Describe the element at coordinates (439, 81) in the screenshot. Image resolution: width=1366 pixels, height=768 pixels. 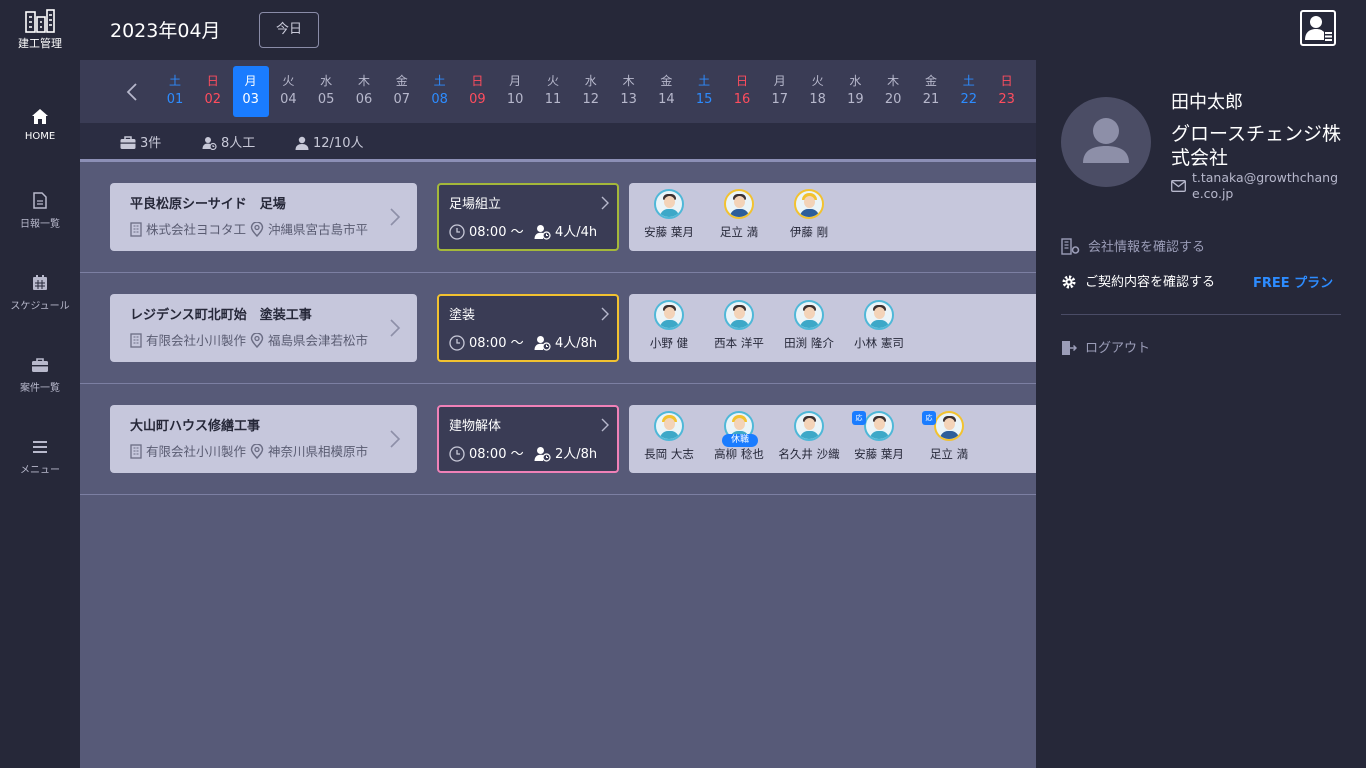
I see `date-weekday: 土` at that location.